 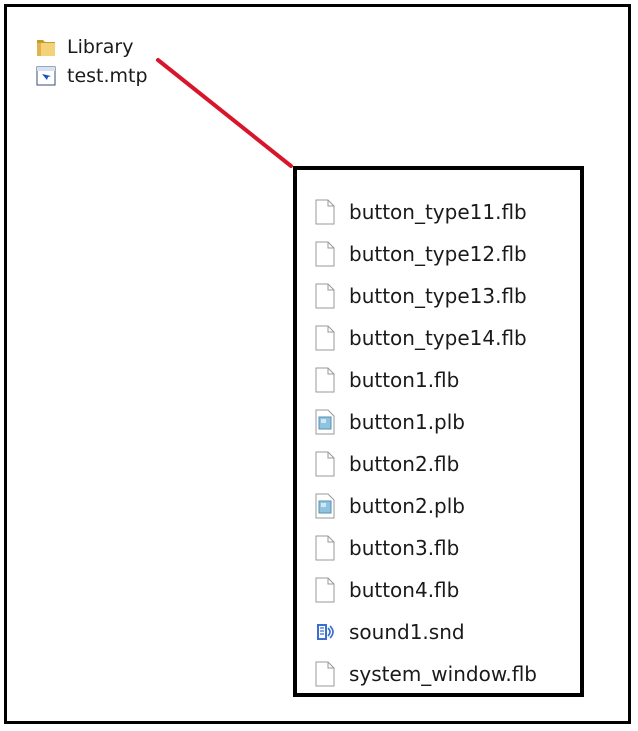 I want to click on file-item: button2.plb, so click(x=390, y=506).